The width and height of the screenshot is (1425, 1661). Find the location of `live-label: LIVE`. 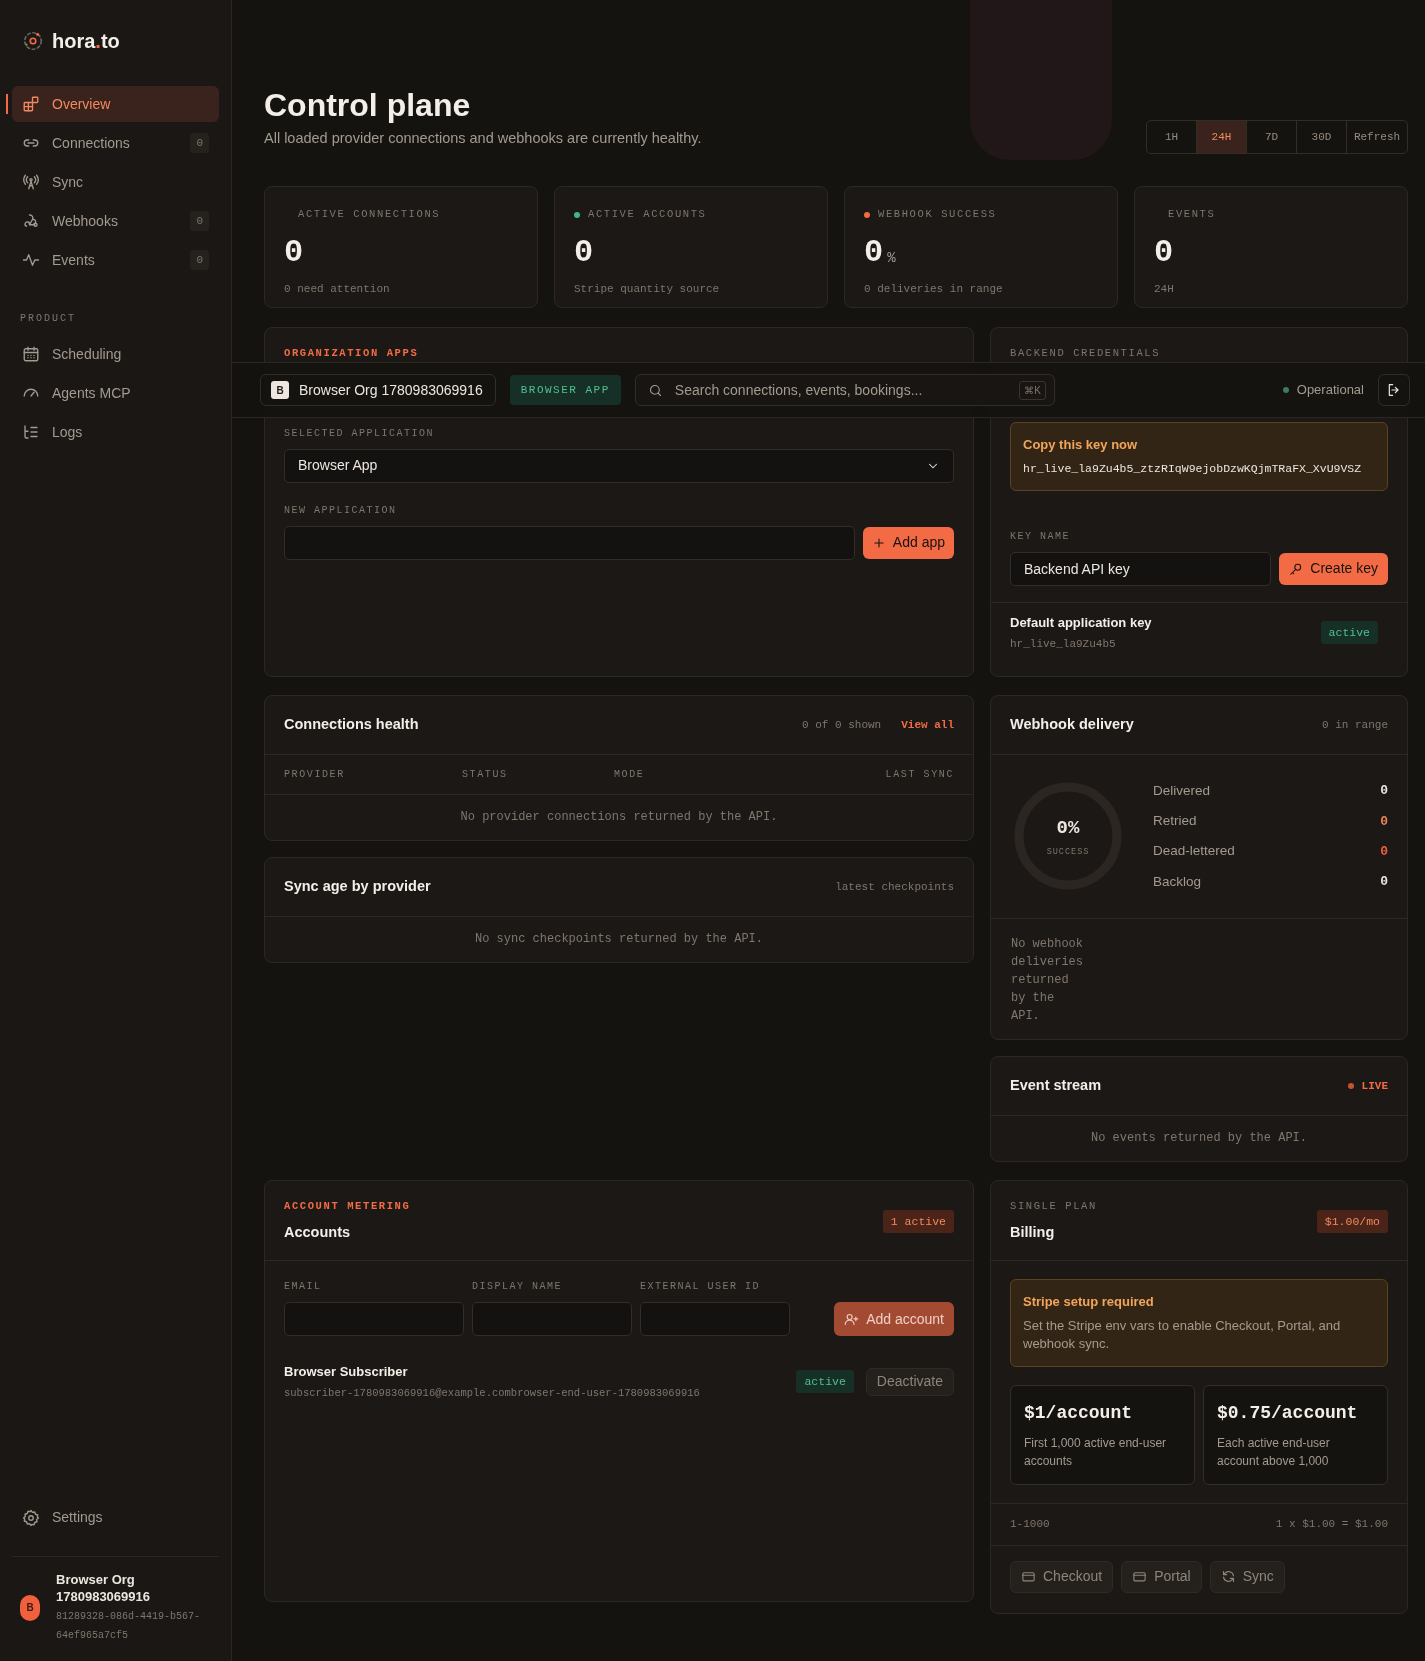

live-label: LIVE is located at coordinates (1374, 1086).